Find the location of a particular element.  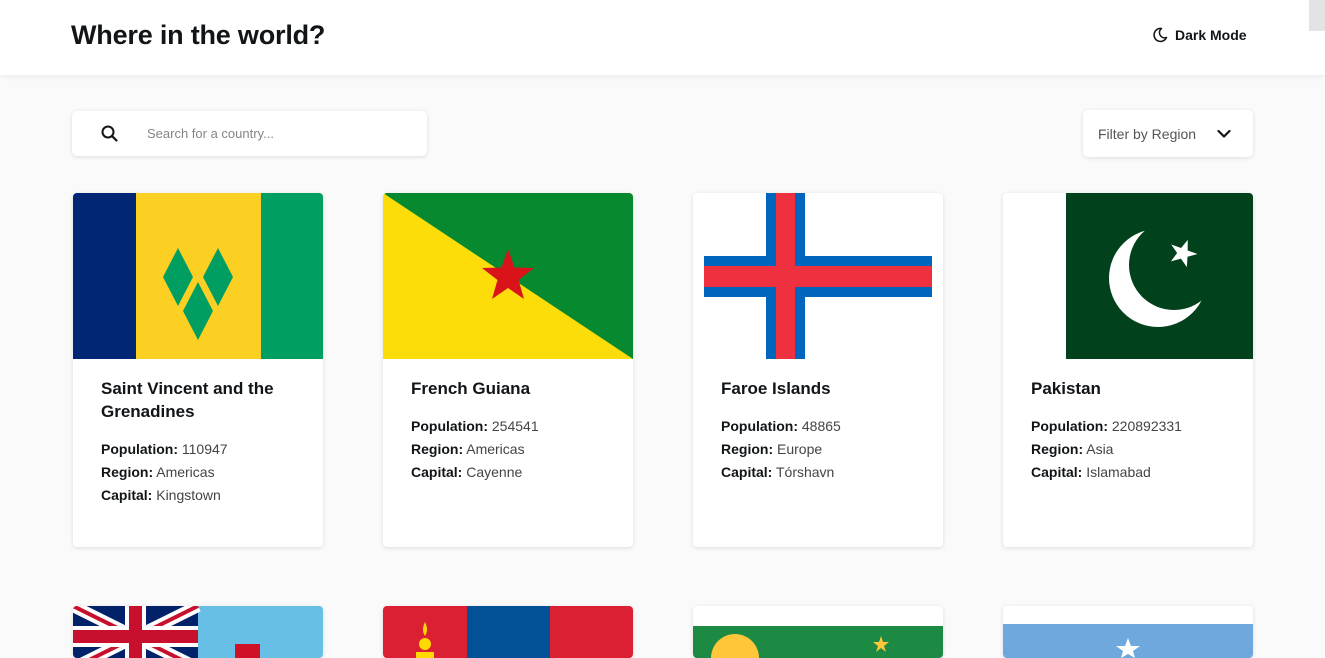

search-icon is located at coordinates (95, 133).